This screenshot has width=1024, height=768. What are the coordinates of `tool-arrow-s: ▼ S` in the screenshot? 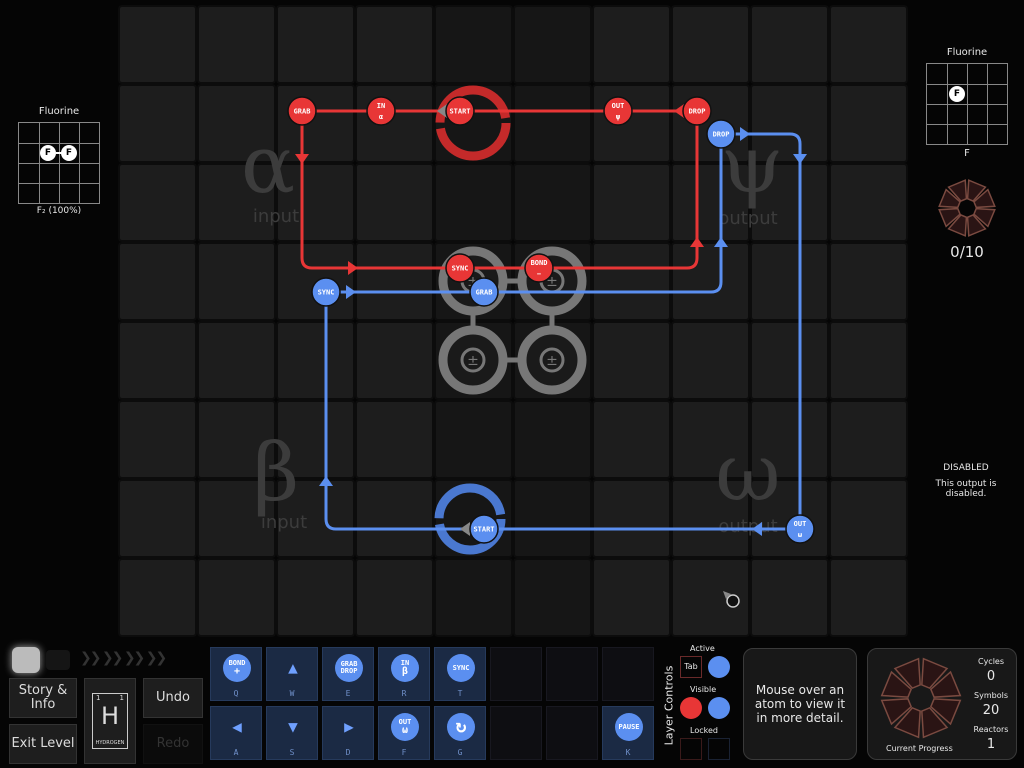 It's located at (292, 733).